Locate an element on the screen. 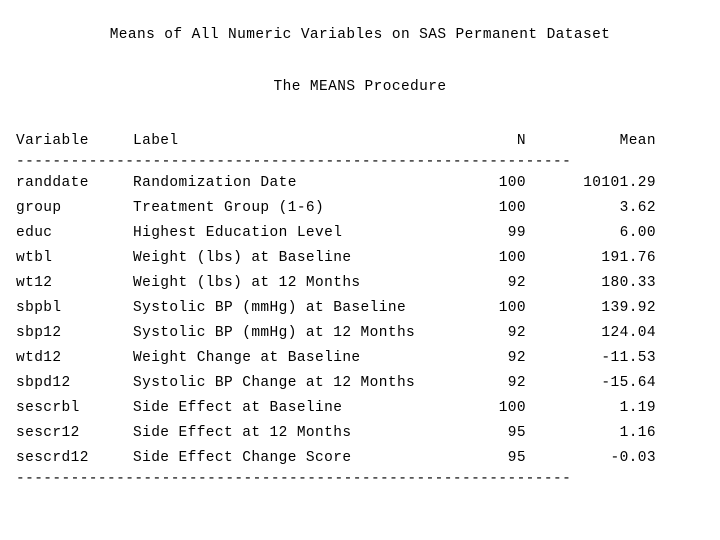 This screenshot has width=720, height=540. cell-variable: sescrd12 is located at coordinates (52, 458).